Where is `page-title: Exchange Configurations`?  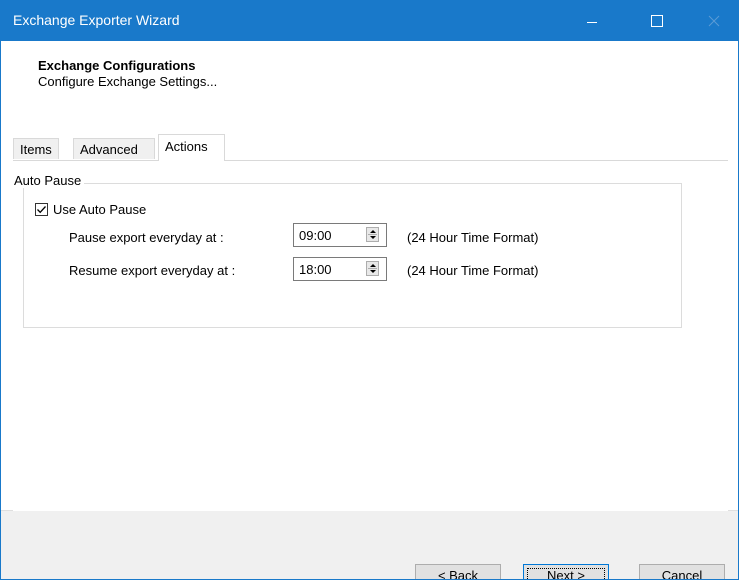 page-title: Exchange Configurations is located at coordinates (117, 65).